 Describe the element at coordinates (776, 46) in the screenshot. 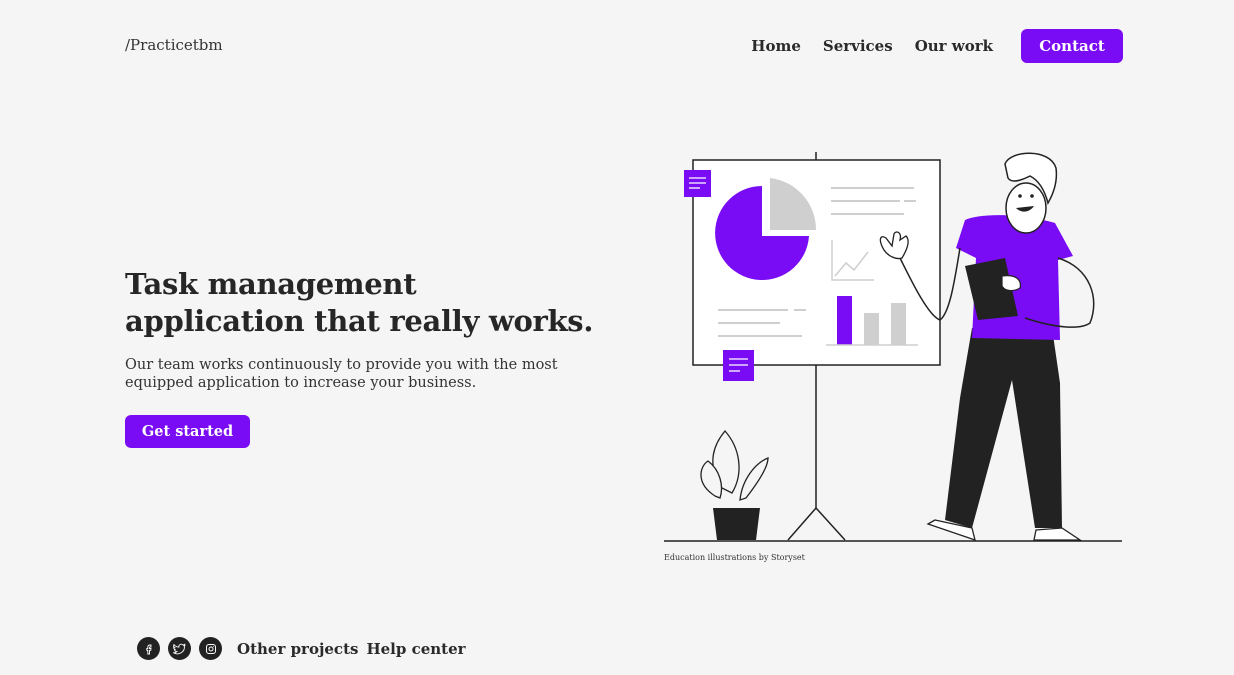

I see `nav-home-link: Home` at that location.